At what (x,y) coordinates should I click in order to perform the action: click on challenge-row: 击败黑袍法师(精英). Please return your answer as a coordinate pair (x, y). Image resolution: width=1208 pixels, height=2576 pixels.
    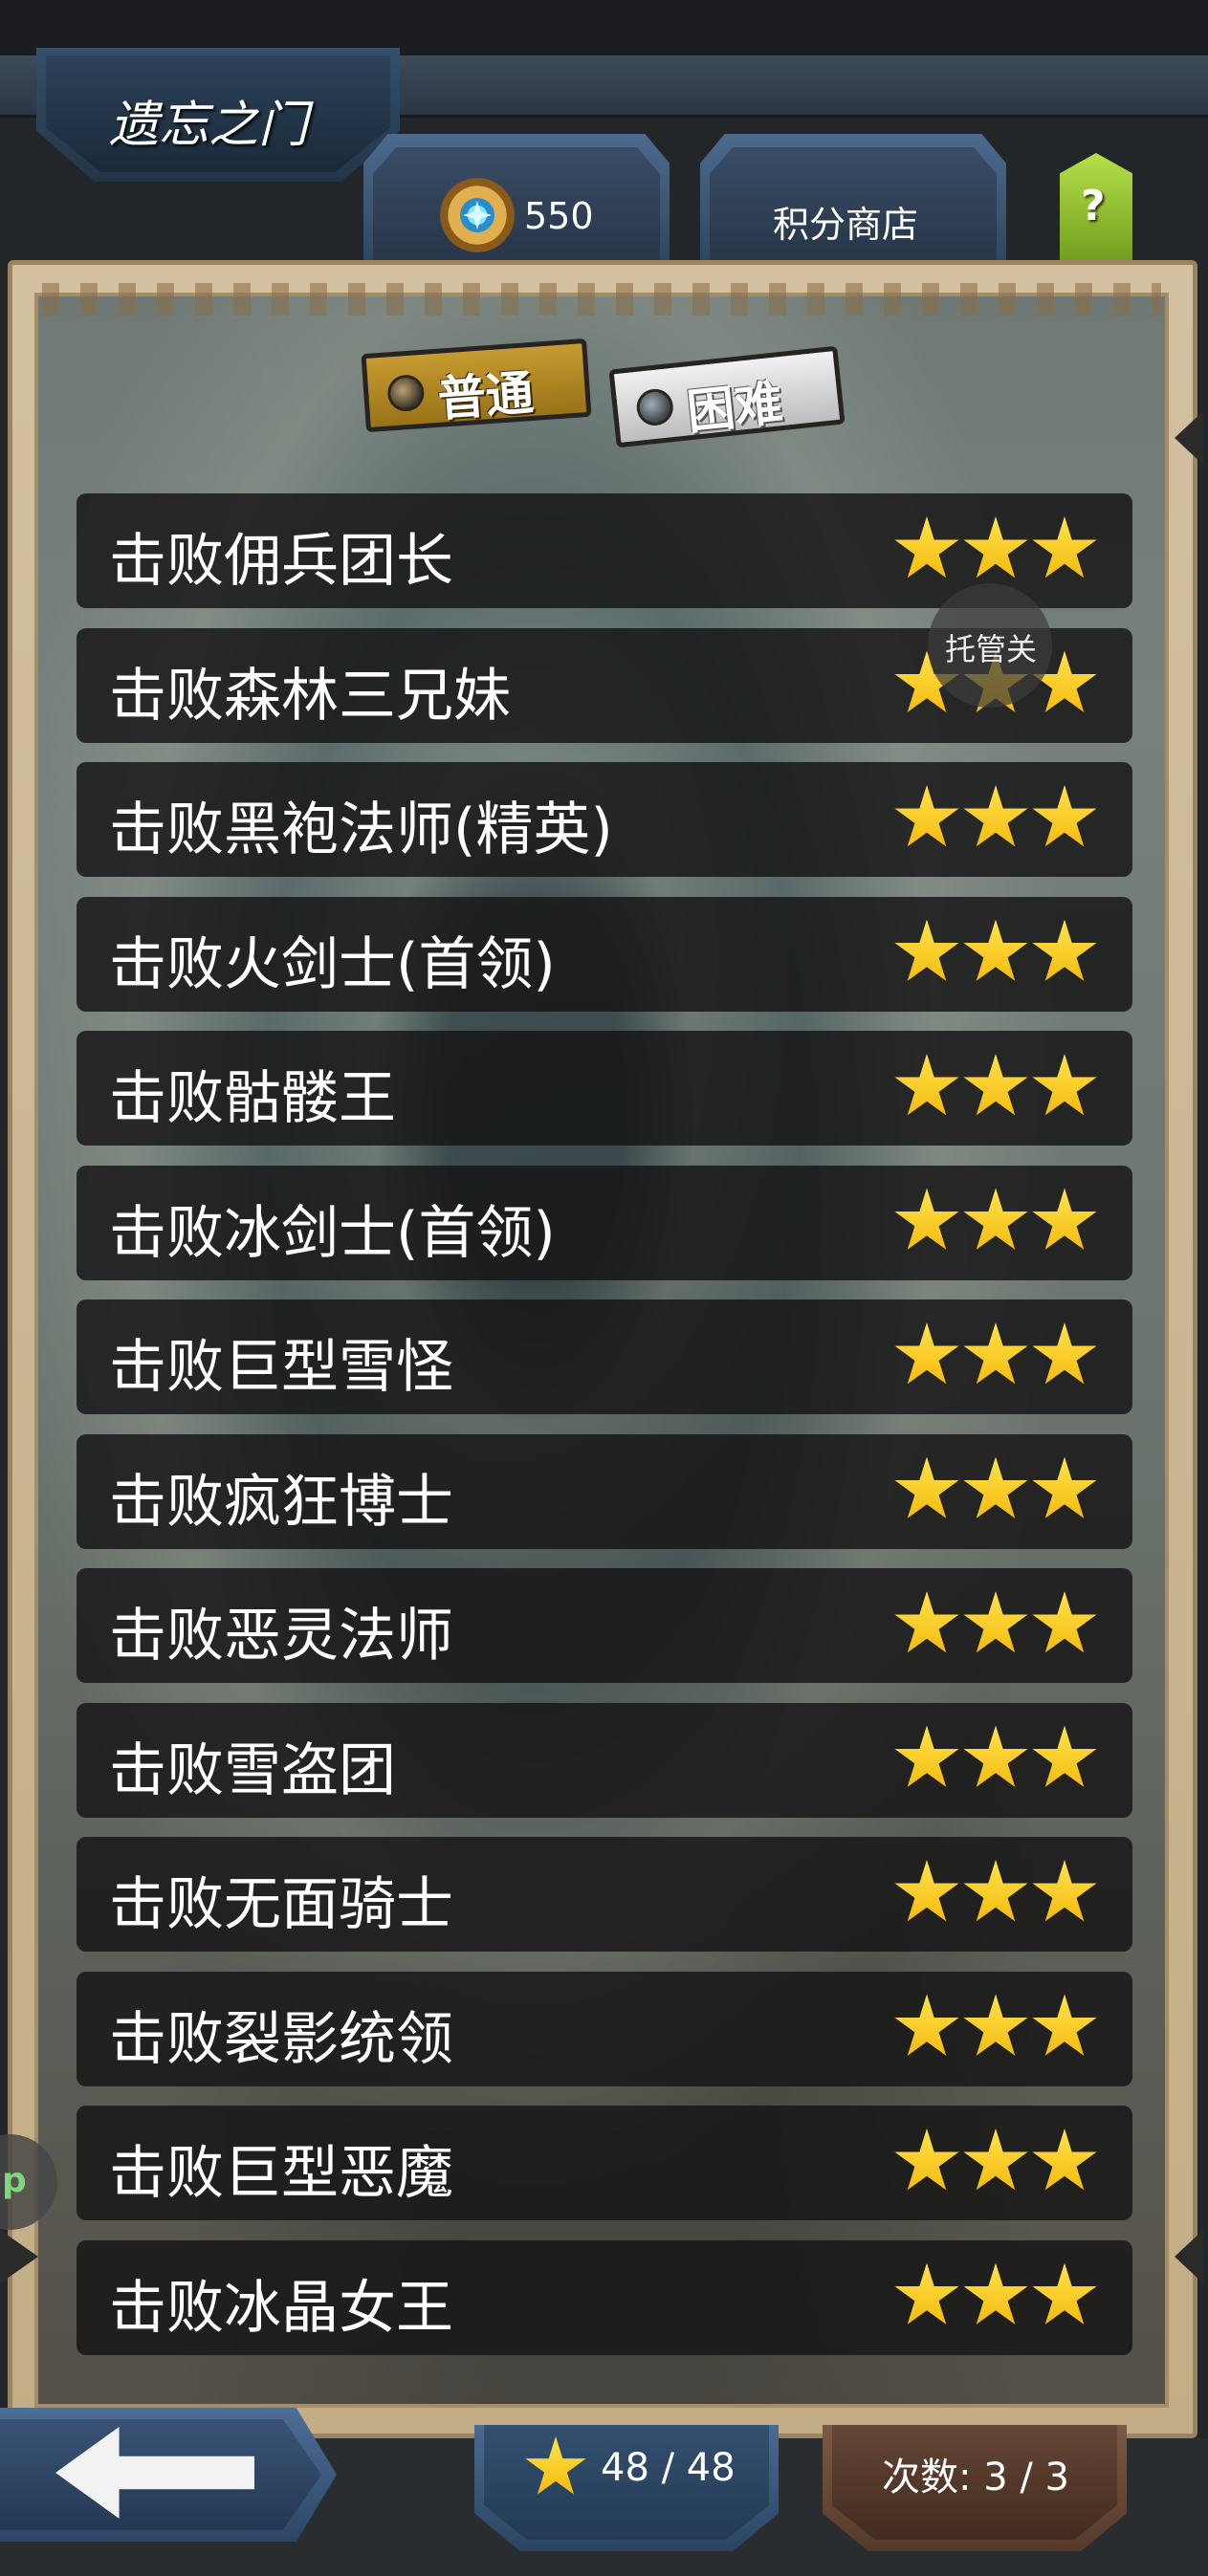
    Looking at the image, I should click on (605, 819).